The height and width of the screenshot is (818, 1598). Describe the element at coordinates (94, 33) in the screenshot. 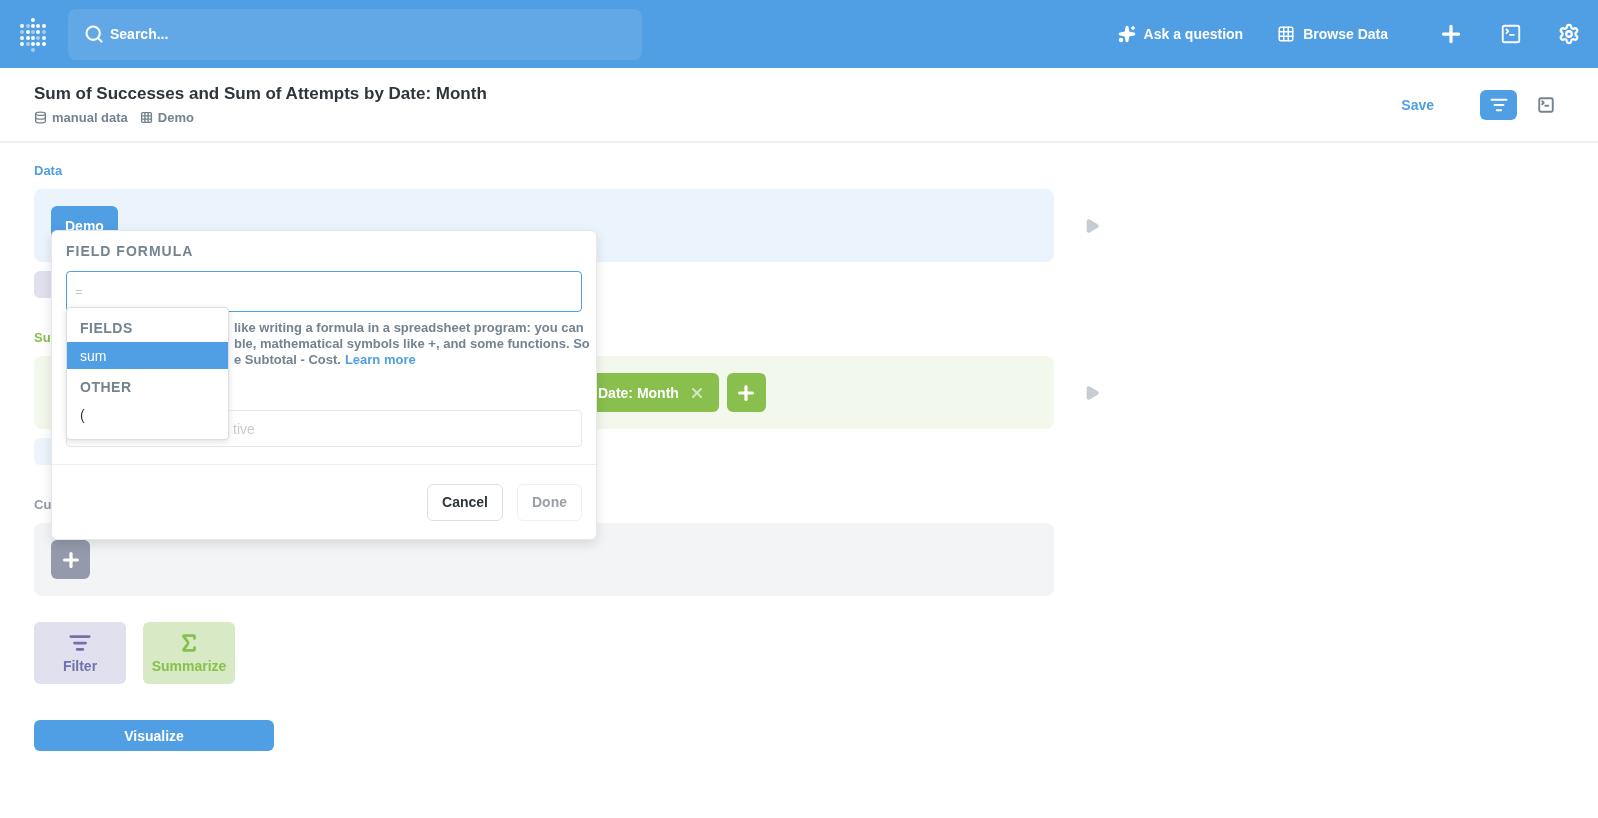

I see `search-icon` at that location.